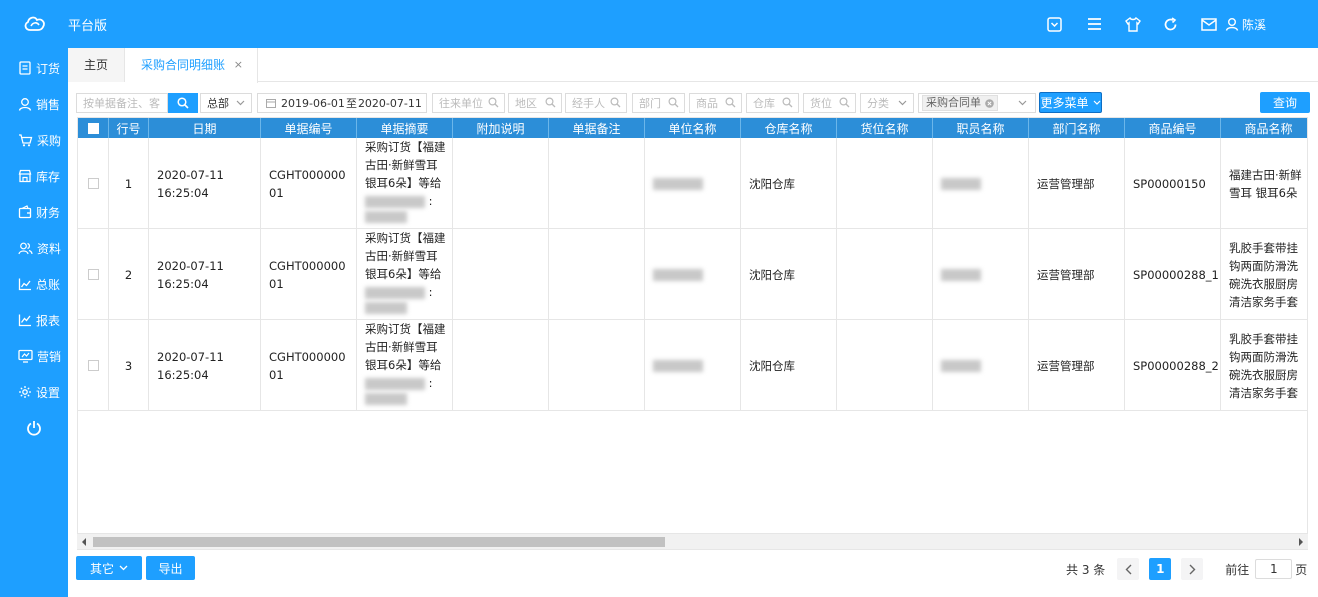 This screenshot has height=597, width=1318. What do you see at coordinates (1274, 569) in the screenshot?
I see `goto-page-input: 1` at bounding box center [1274, 569].